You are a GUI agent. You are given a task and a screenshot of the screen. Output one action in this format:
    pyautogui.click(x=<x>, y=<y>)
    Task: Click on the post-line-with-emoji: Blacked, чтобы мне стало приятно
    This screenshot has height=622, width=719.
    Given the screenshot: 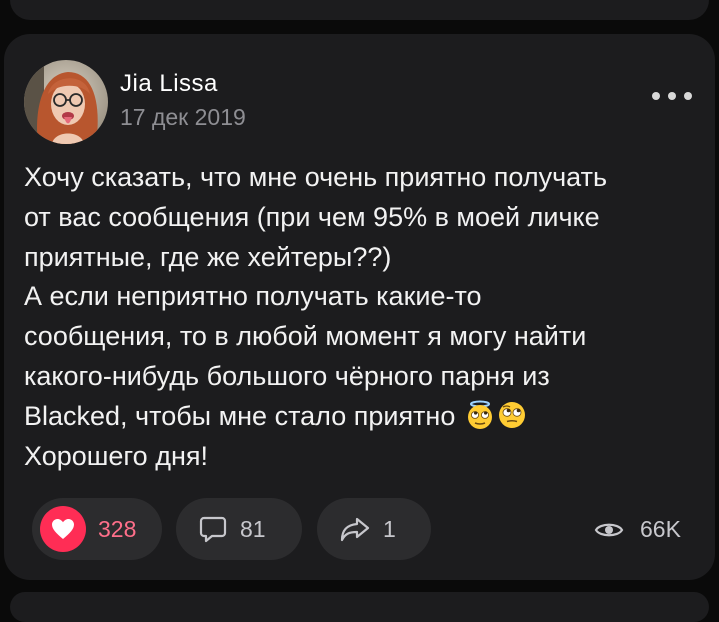 What is the action you would take?
    pyautogui.click(x=361, y=417)
    